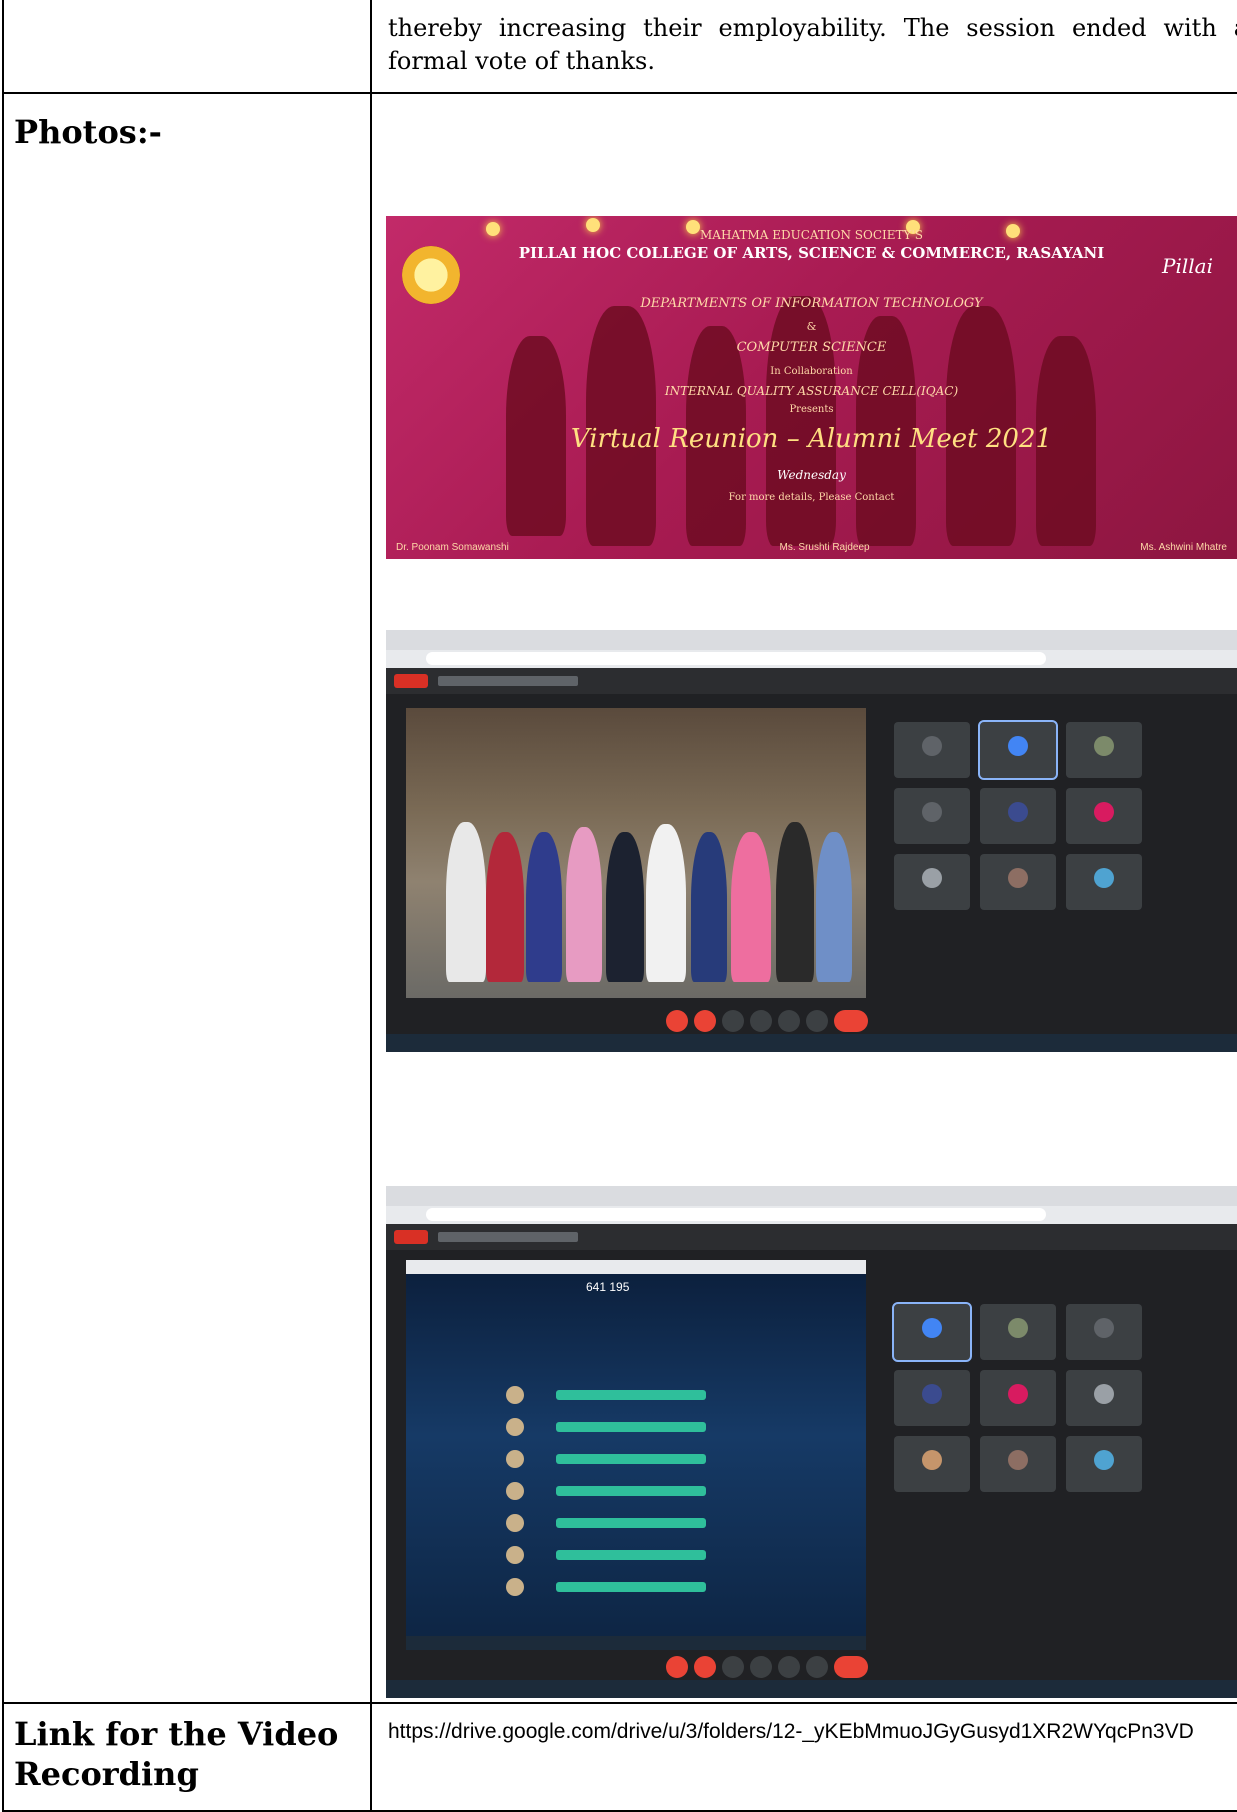 The image size is (1237, 1812). Describe the element at coordinates (811, 303) in the screenshot. I see `poster-dept1: DEPARTMENTS OF INFORMATION TECHNOLOGY` at that location.